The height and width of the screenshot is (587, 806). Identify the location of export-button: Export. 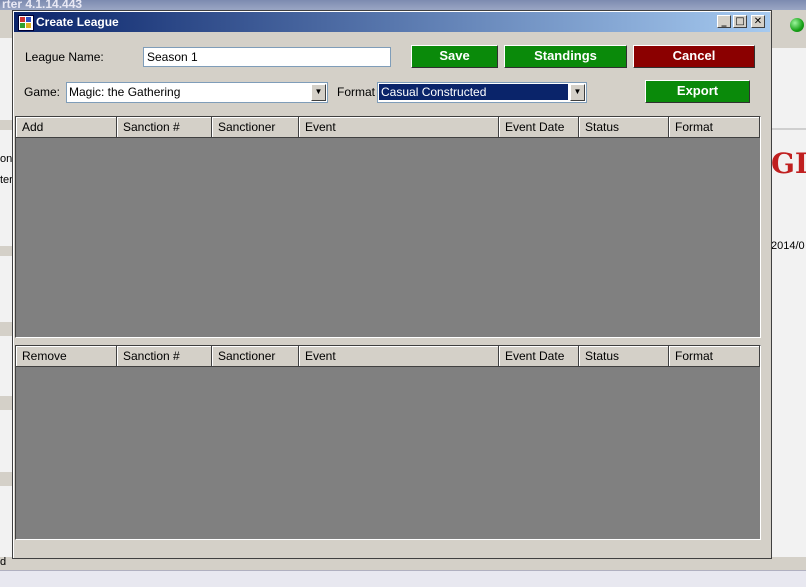
(697, 91).